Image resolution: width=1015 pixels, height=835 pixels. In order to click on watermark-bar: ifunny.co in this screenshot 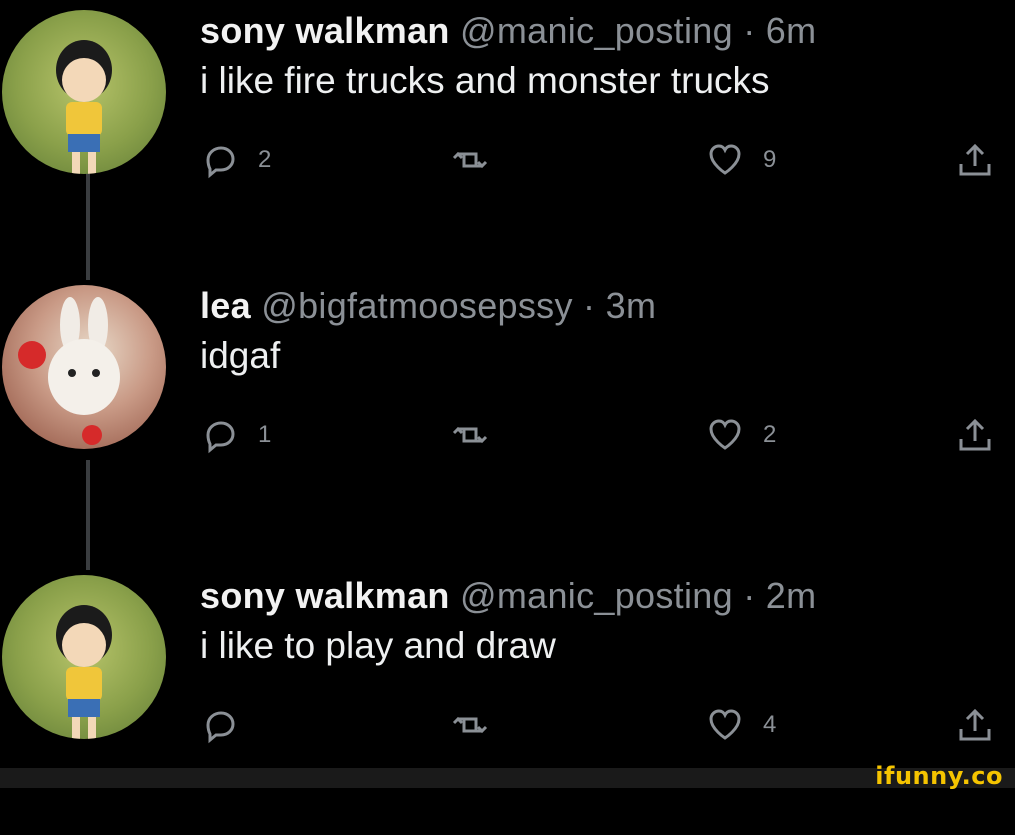, I will do `click(507, 776)`.